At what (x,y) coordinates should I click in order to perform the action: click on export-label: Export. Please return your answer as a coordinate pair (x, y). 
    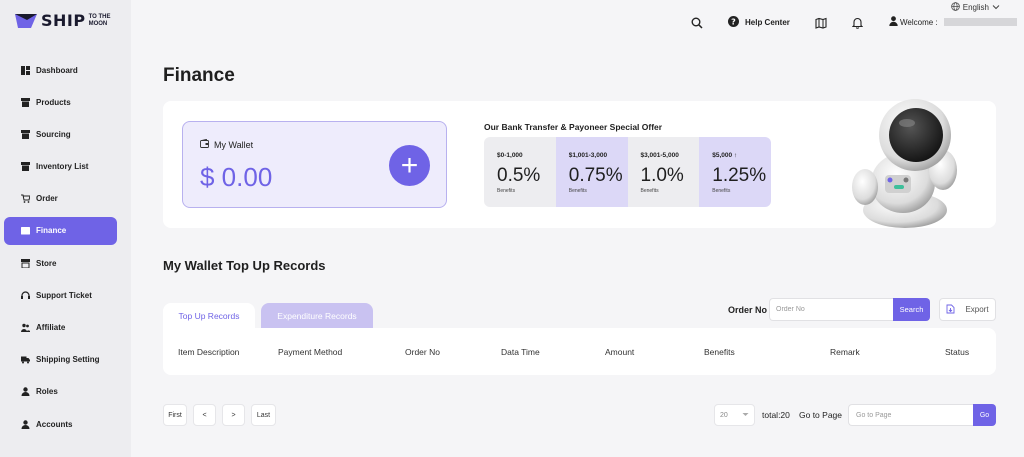
    Looking at the image, I should click on (977, 309).